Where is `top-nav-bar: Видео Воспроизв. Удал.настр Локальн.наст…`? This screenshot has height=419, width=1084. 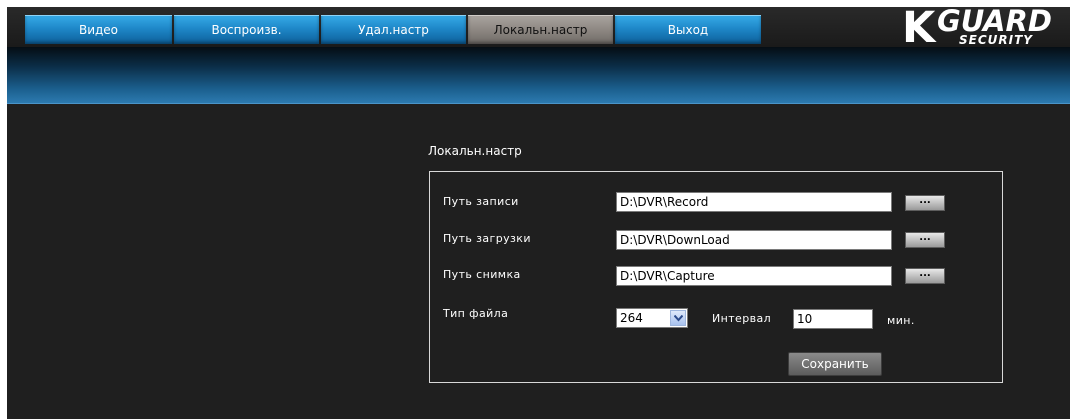
top-nav-bar: Видео Воспроизв. Удал.настр Локальн.наст… is located at coordinates (538, 30).